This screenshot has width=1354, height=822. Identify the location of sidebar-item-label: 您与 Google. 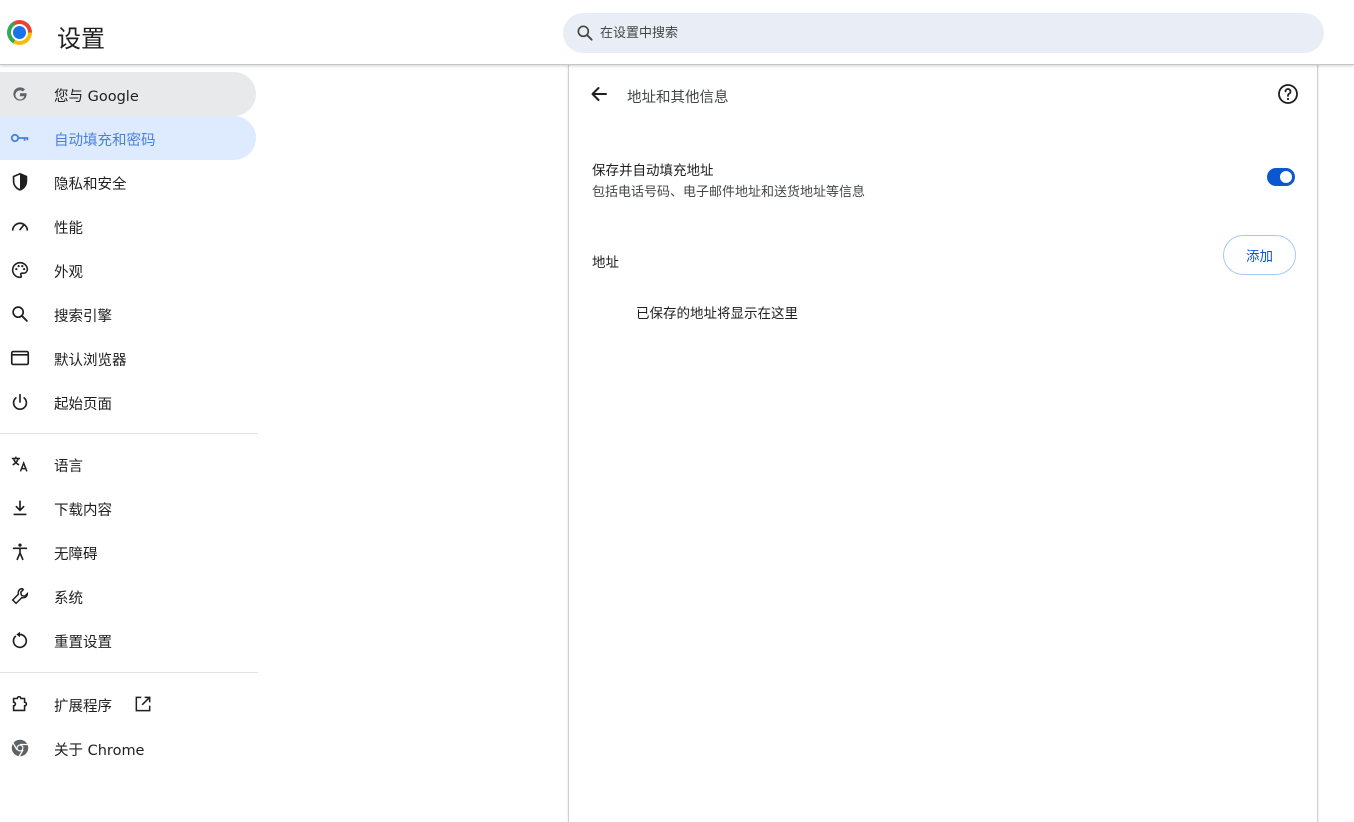
(96, 97).